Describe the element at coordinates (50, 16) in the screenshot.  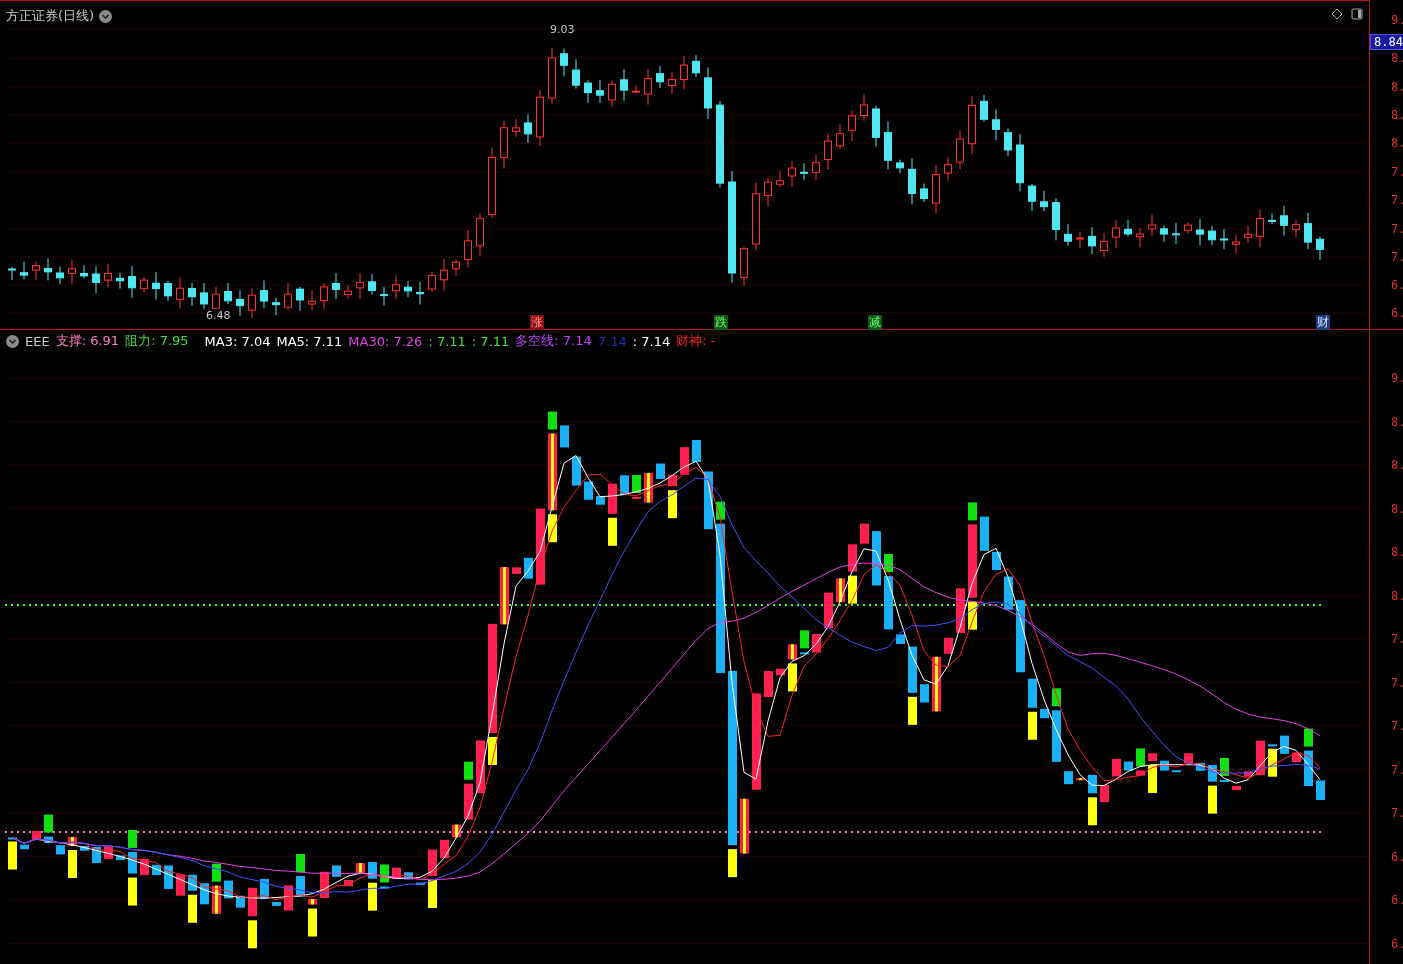
I see `chart-title: 方正证券(日线)` at that location.